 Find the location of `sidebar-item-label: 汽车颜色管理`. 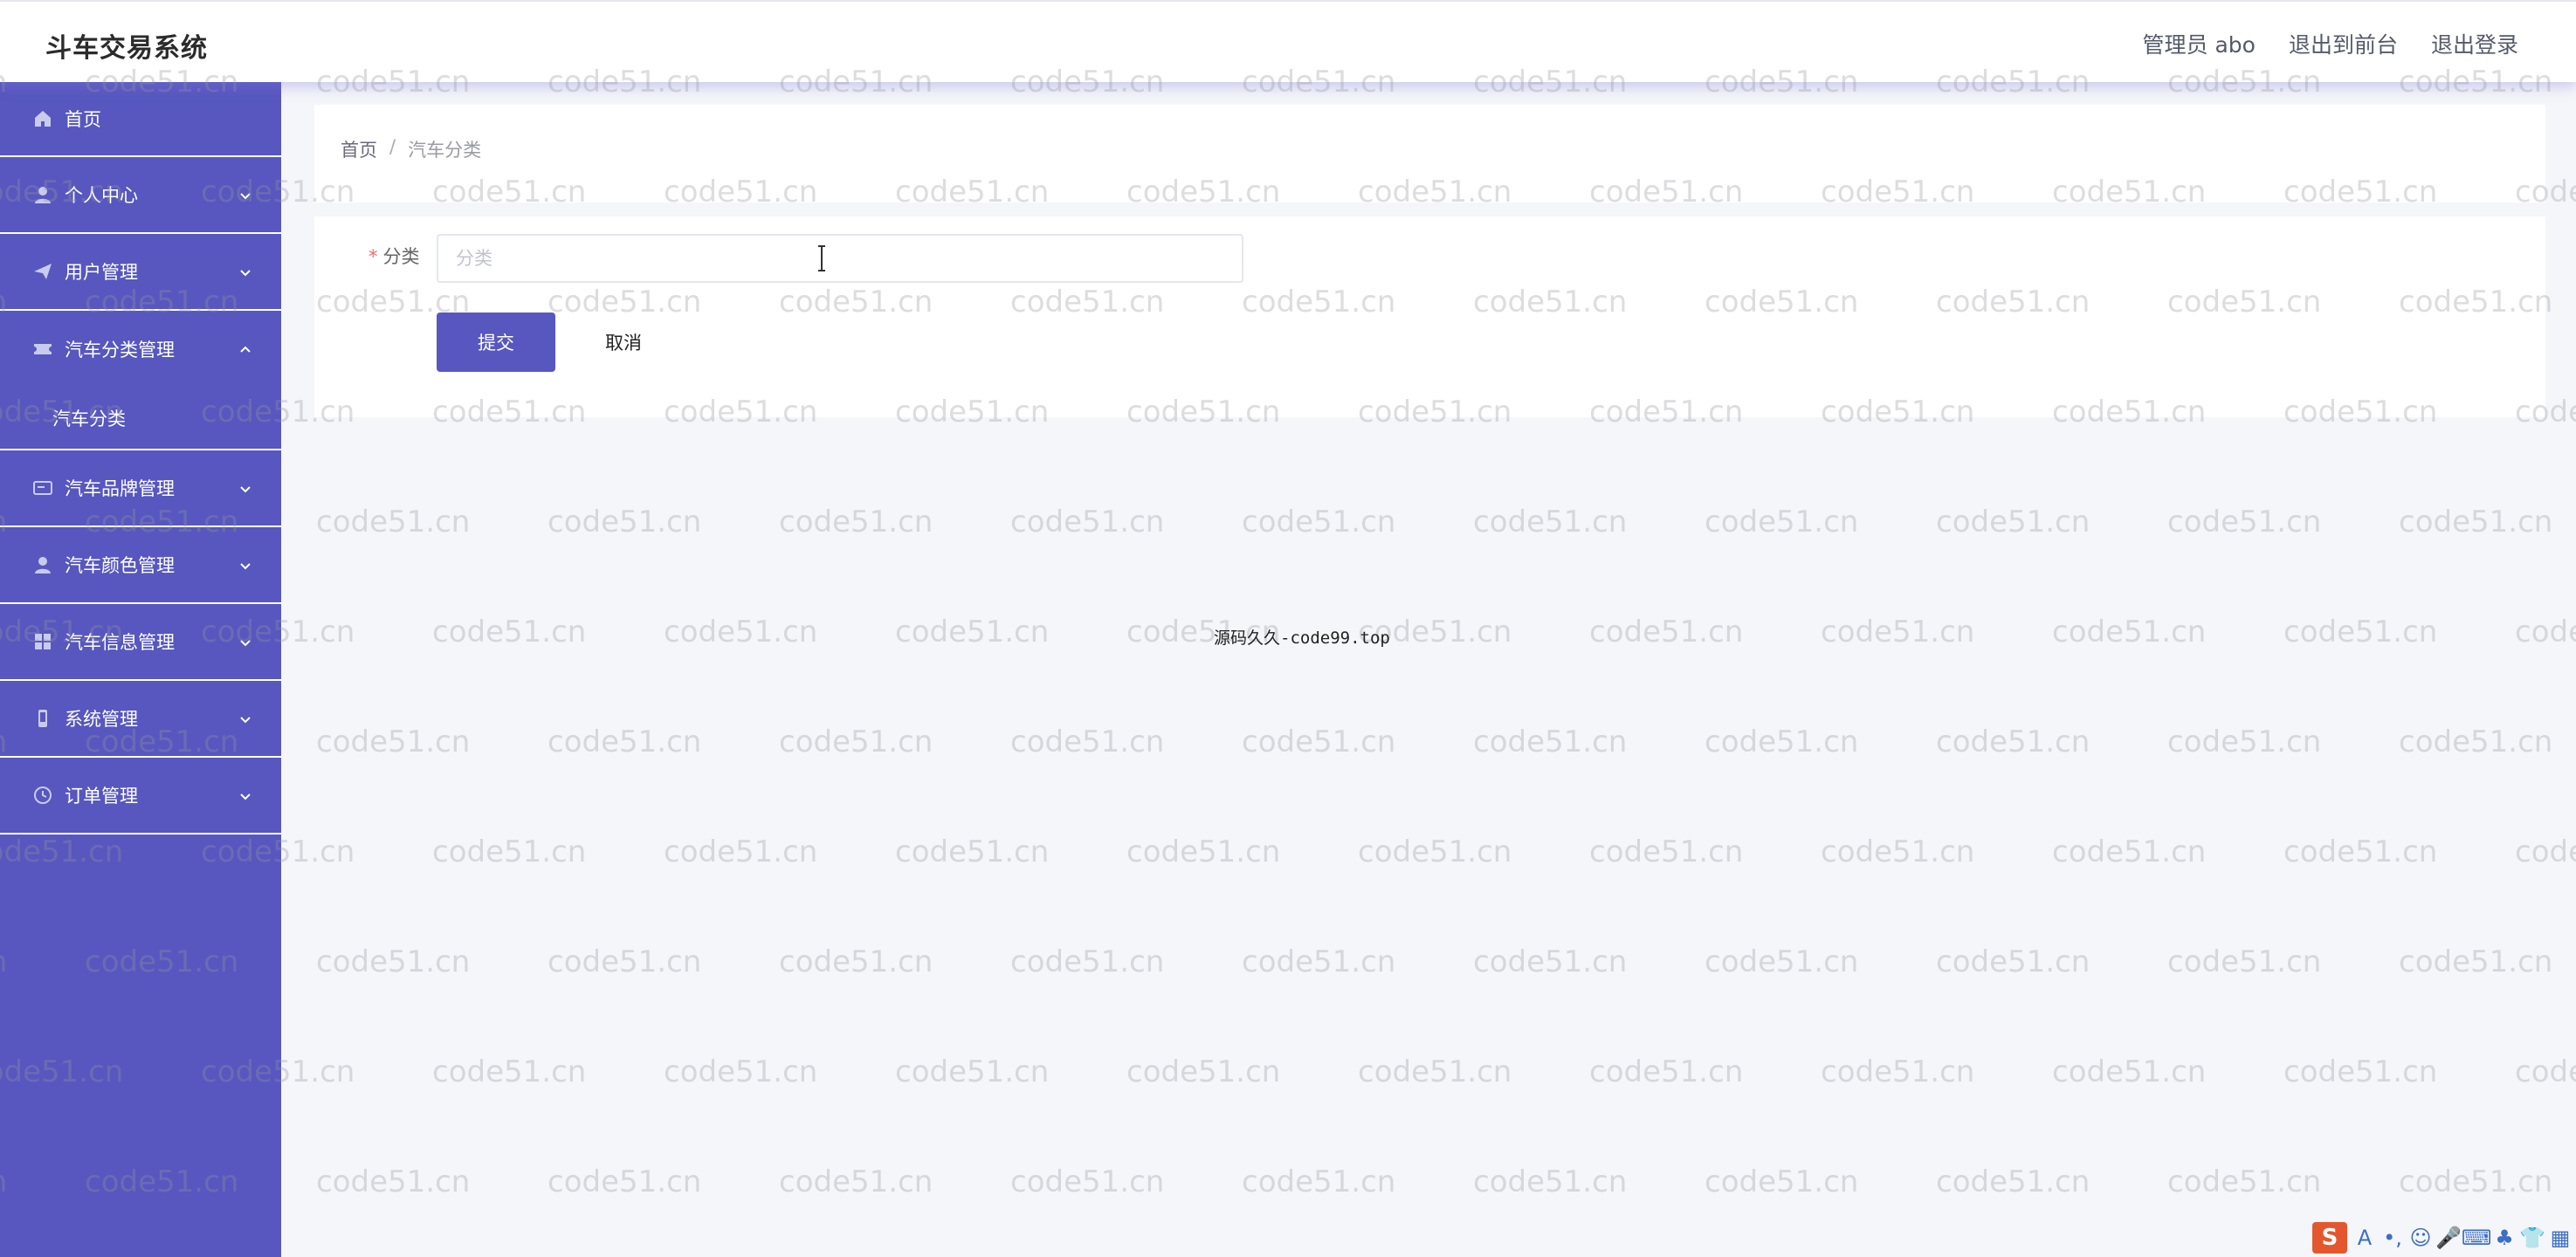

sidebar-item-label: 汽车颜色管理 is located at coordinates (120, 566).